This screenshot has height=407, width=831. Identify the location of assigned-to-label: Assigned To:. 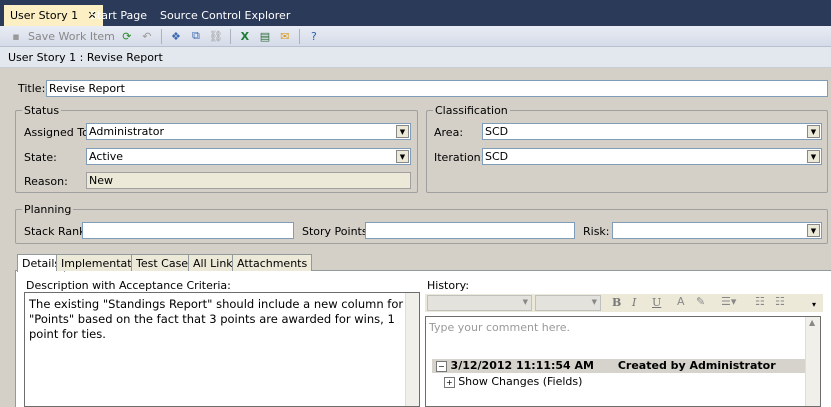
(58, 132).